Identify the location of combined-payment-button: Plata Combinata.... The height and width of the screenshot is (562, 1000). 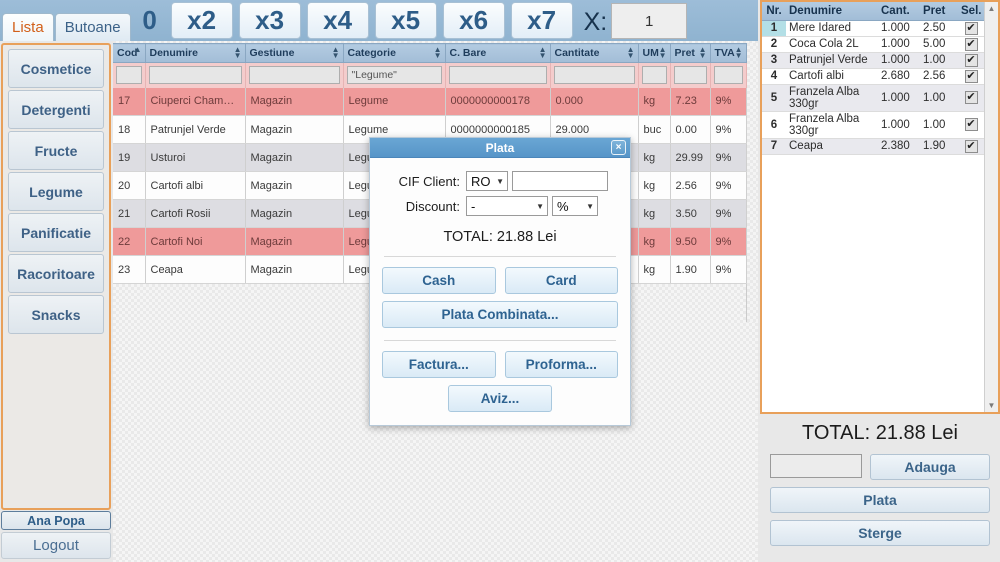
(500, 314).